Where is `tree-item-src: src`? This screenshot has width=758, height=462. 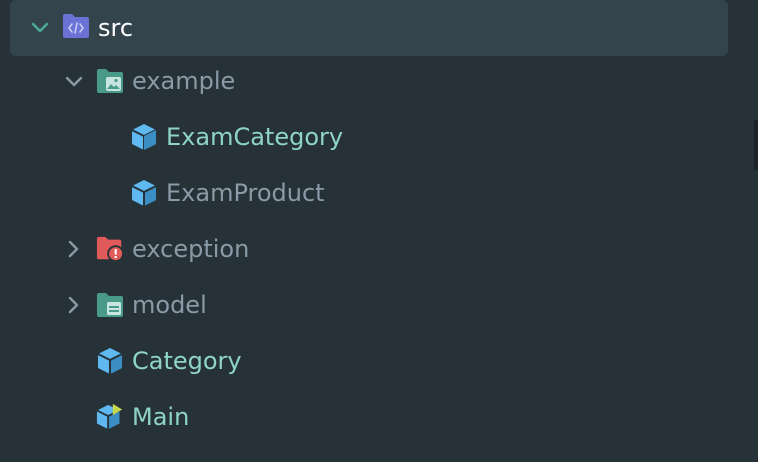
tree-item-src: src is located at coordinates (369, 28).